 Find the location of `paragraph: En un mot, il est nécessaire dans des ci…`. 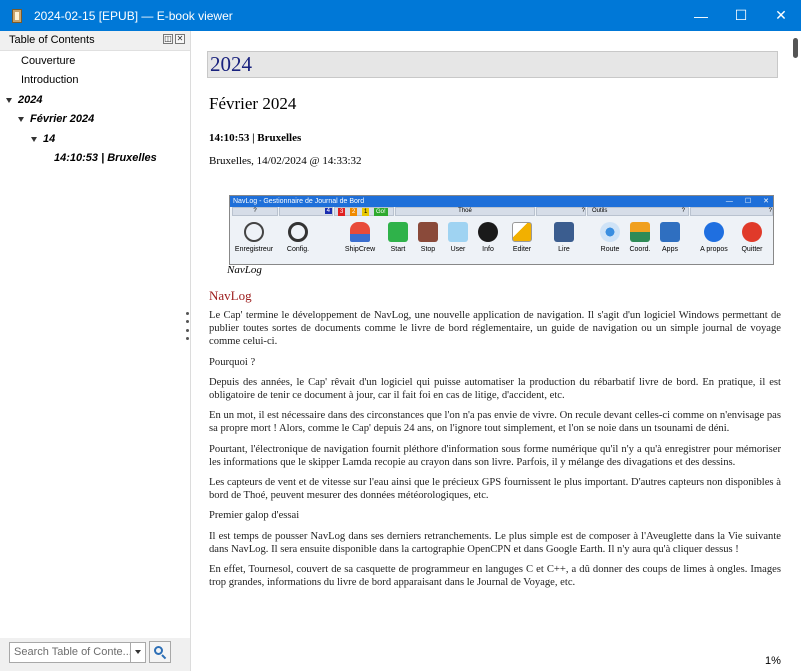

paragraph: En un mot, il est nécessaire dans des ci… is located at coordinates (495, 422).